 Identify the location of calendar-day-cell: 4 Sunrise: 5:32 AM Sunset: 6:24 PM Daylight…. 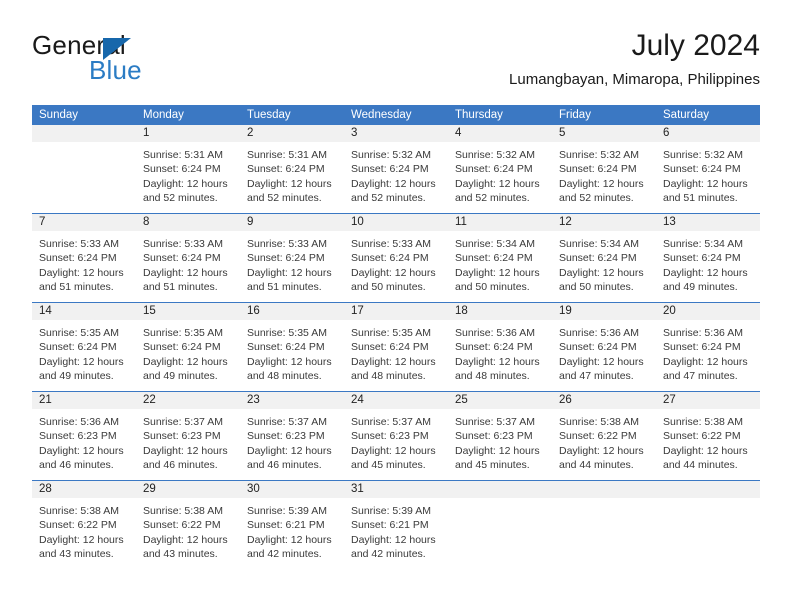
(500, 169).